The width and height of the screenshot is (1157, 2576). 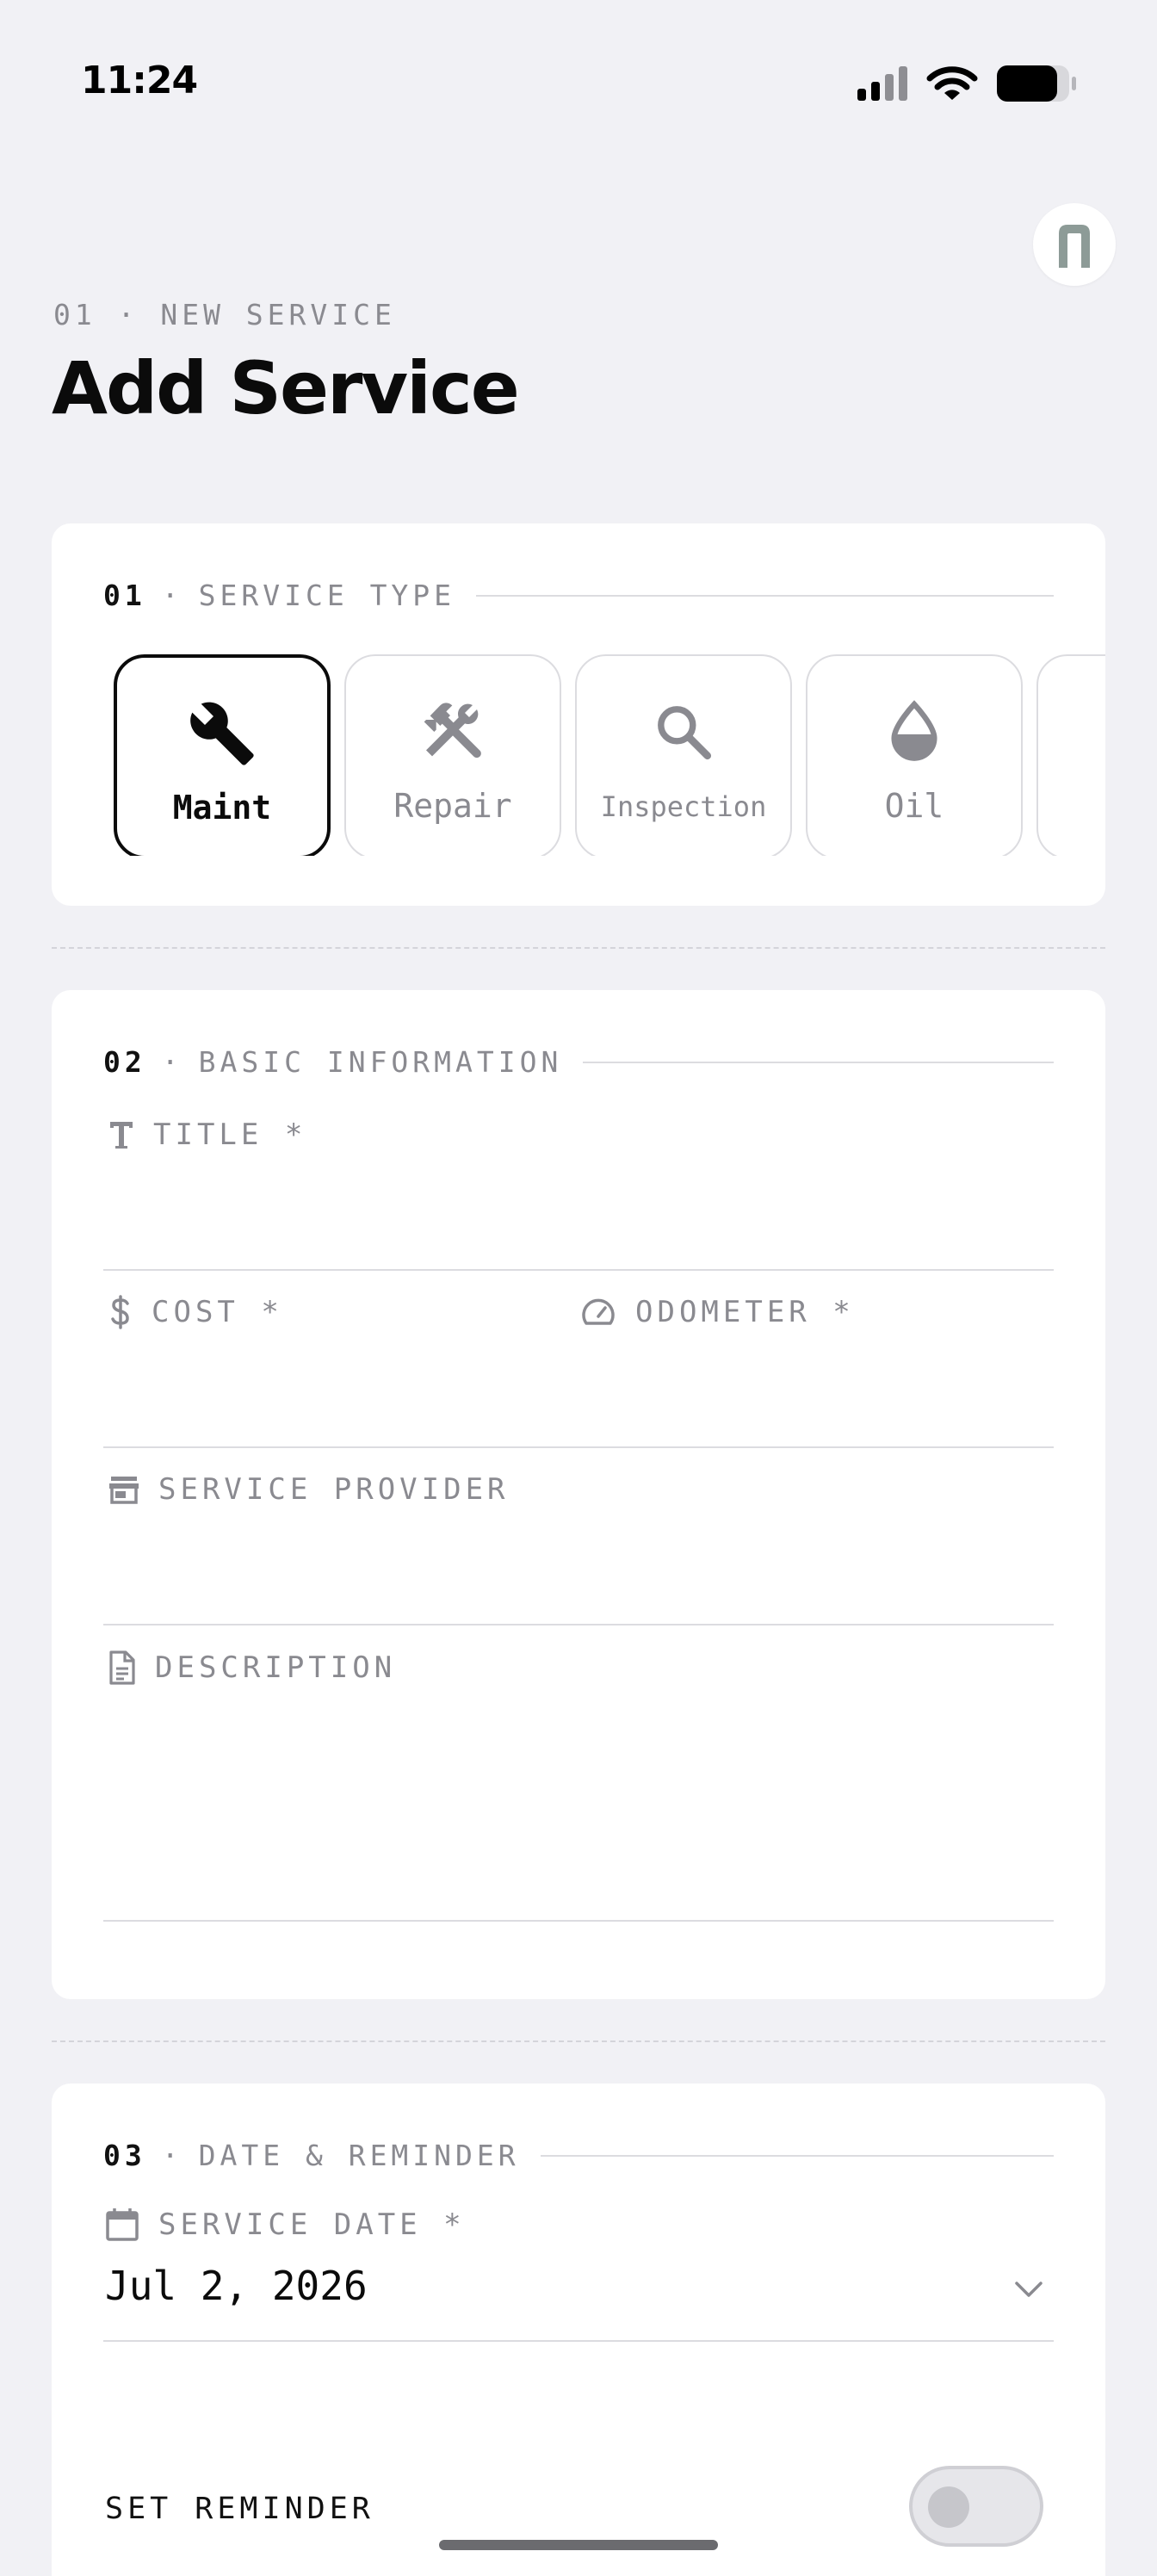 What do you see at coordinates (452, 806) in the screenshot?
I see `chip-label: Repair` at bounding box center [452, 806].